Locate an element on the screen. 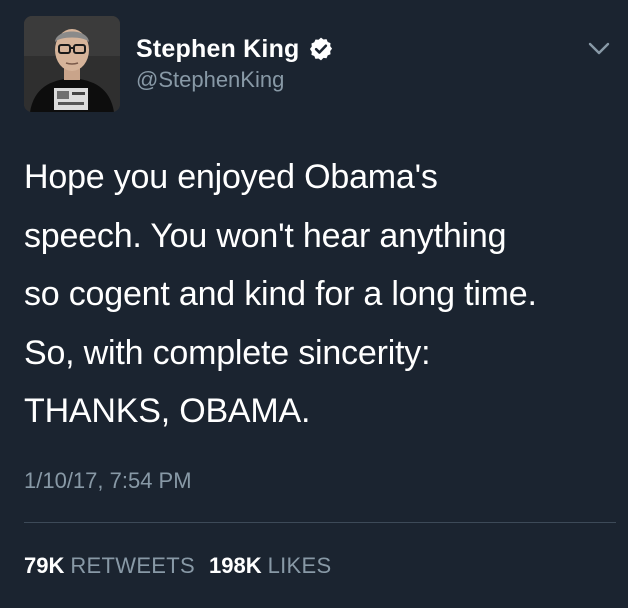 This screenshot has width=628, height=608. likes-stat: 198K LIKES is located at coordinates (270, 566).